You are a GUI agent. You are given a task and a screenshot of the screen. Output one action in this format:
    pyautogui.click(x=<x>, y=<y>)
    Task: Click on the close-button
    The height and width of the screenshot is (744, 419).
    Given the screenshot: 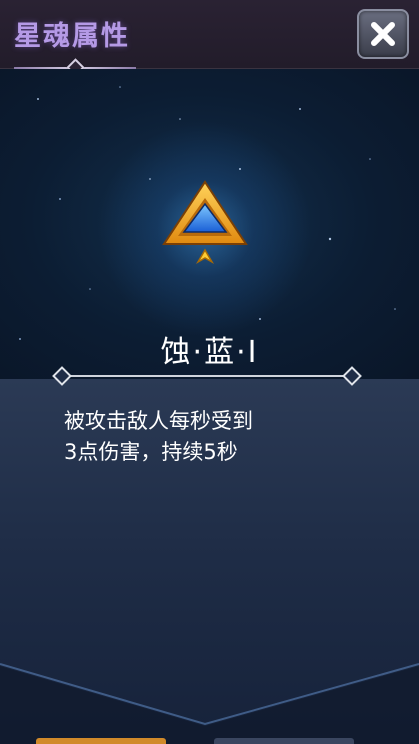 What is the action you would take?
    pyautogui.click(x=383, y=34)
    